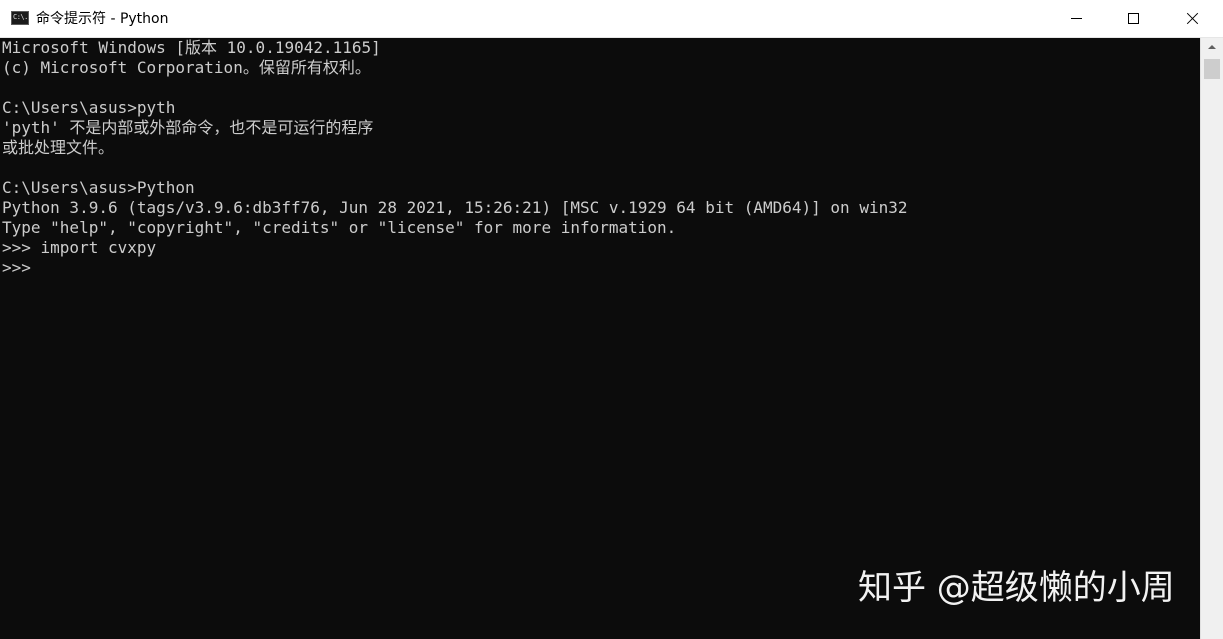 The image size is (1223, 639). I want to click on console-line: 'pyth' 不是内部或外部命令，也不是可运行的程序, so click(188, 127).